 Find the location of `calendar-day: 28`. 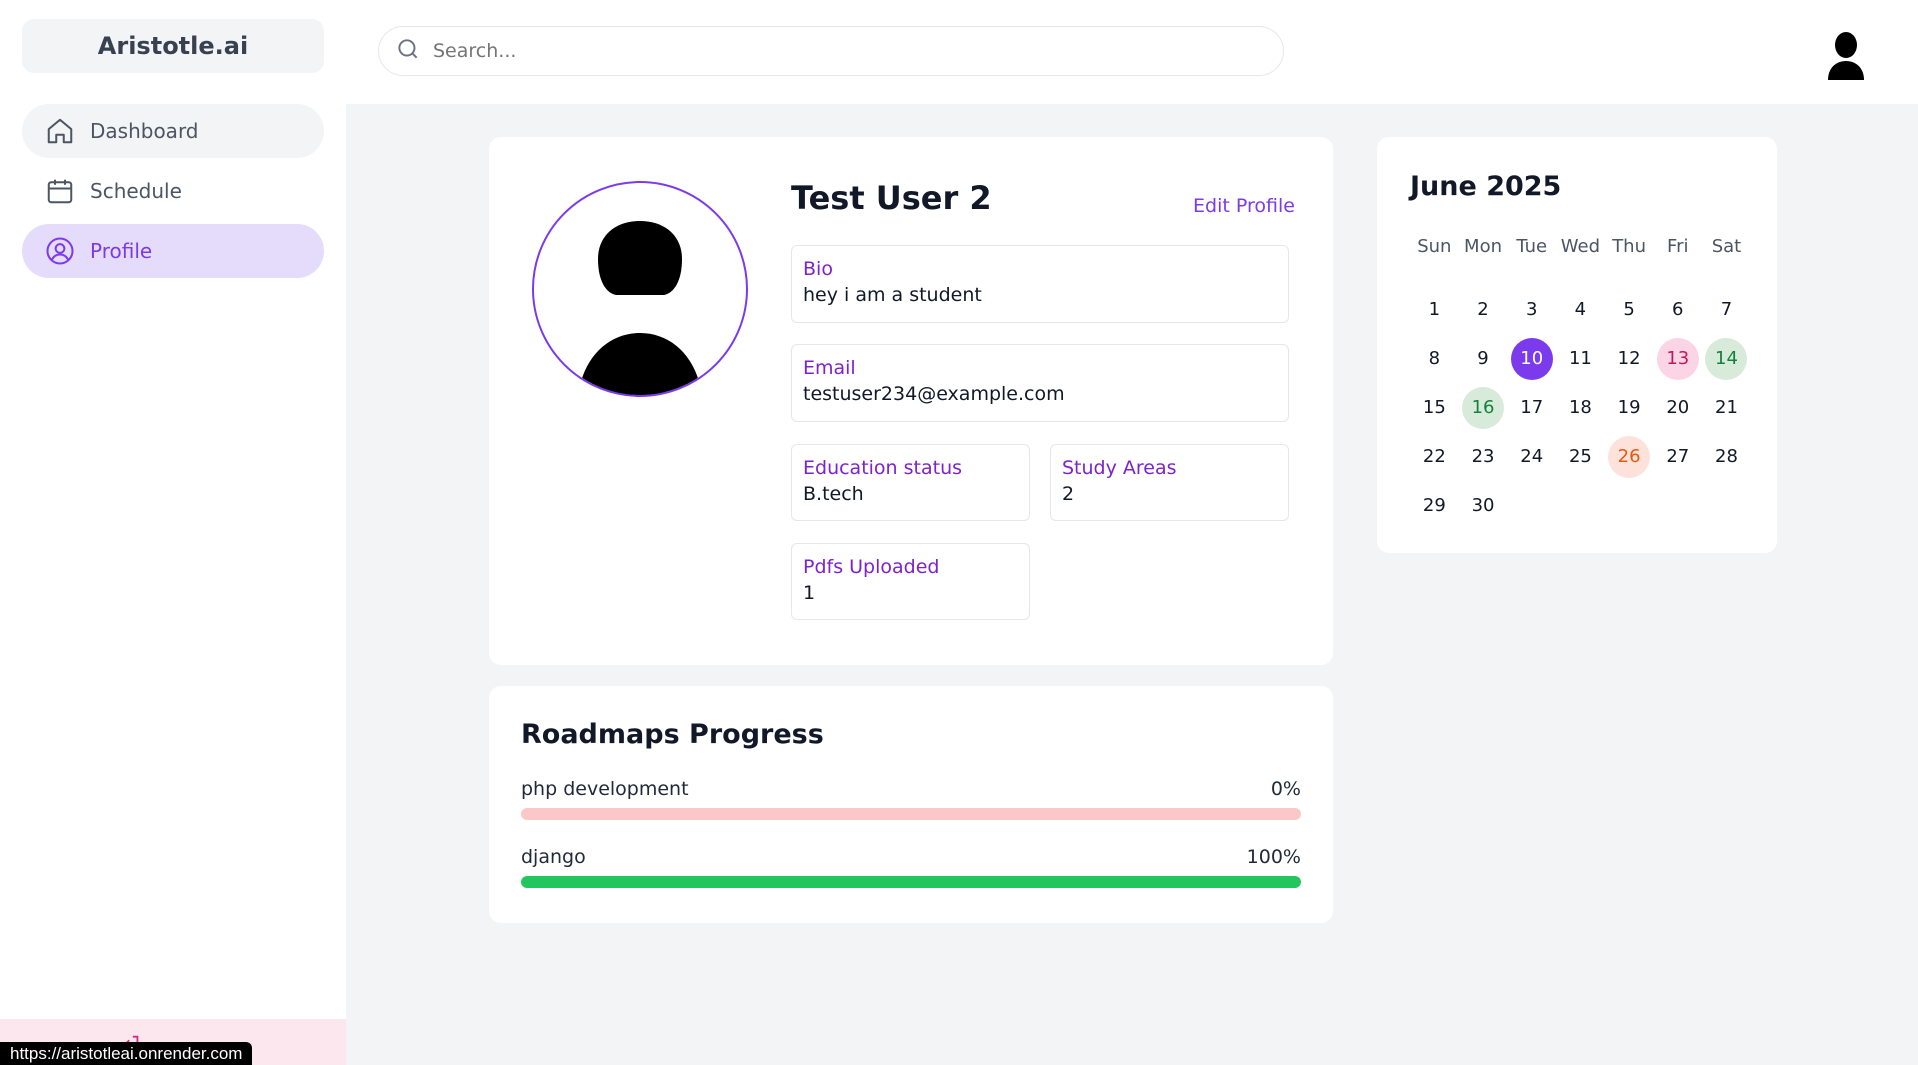

calendar-day: 28 is located at coordinates (1726, 456).